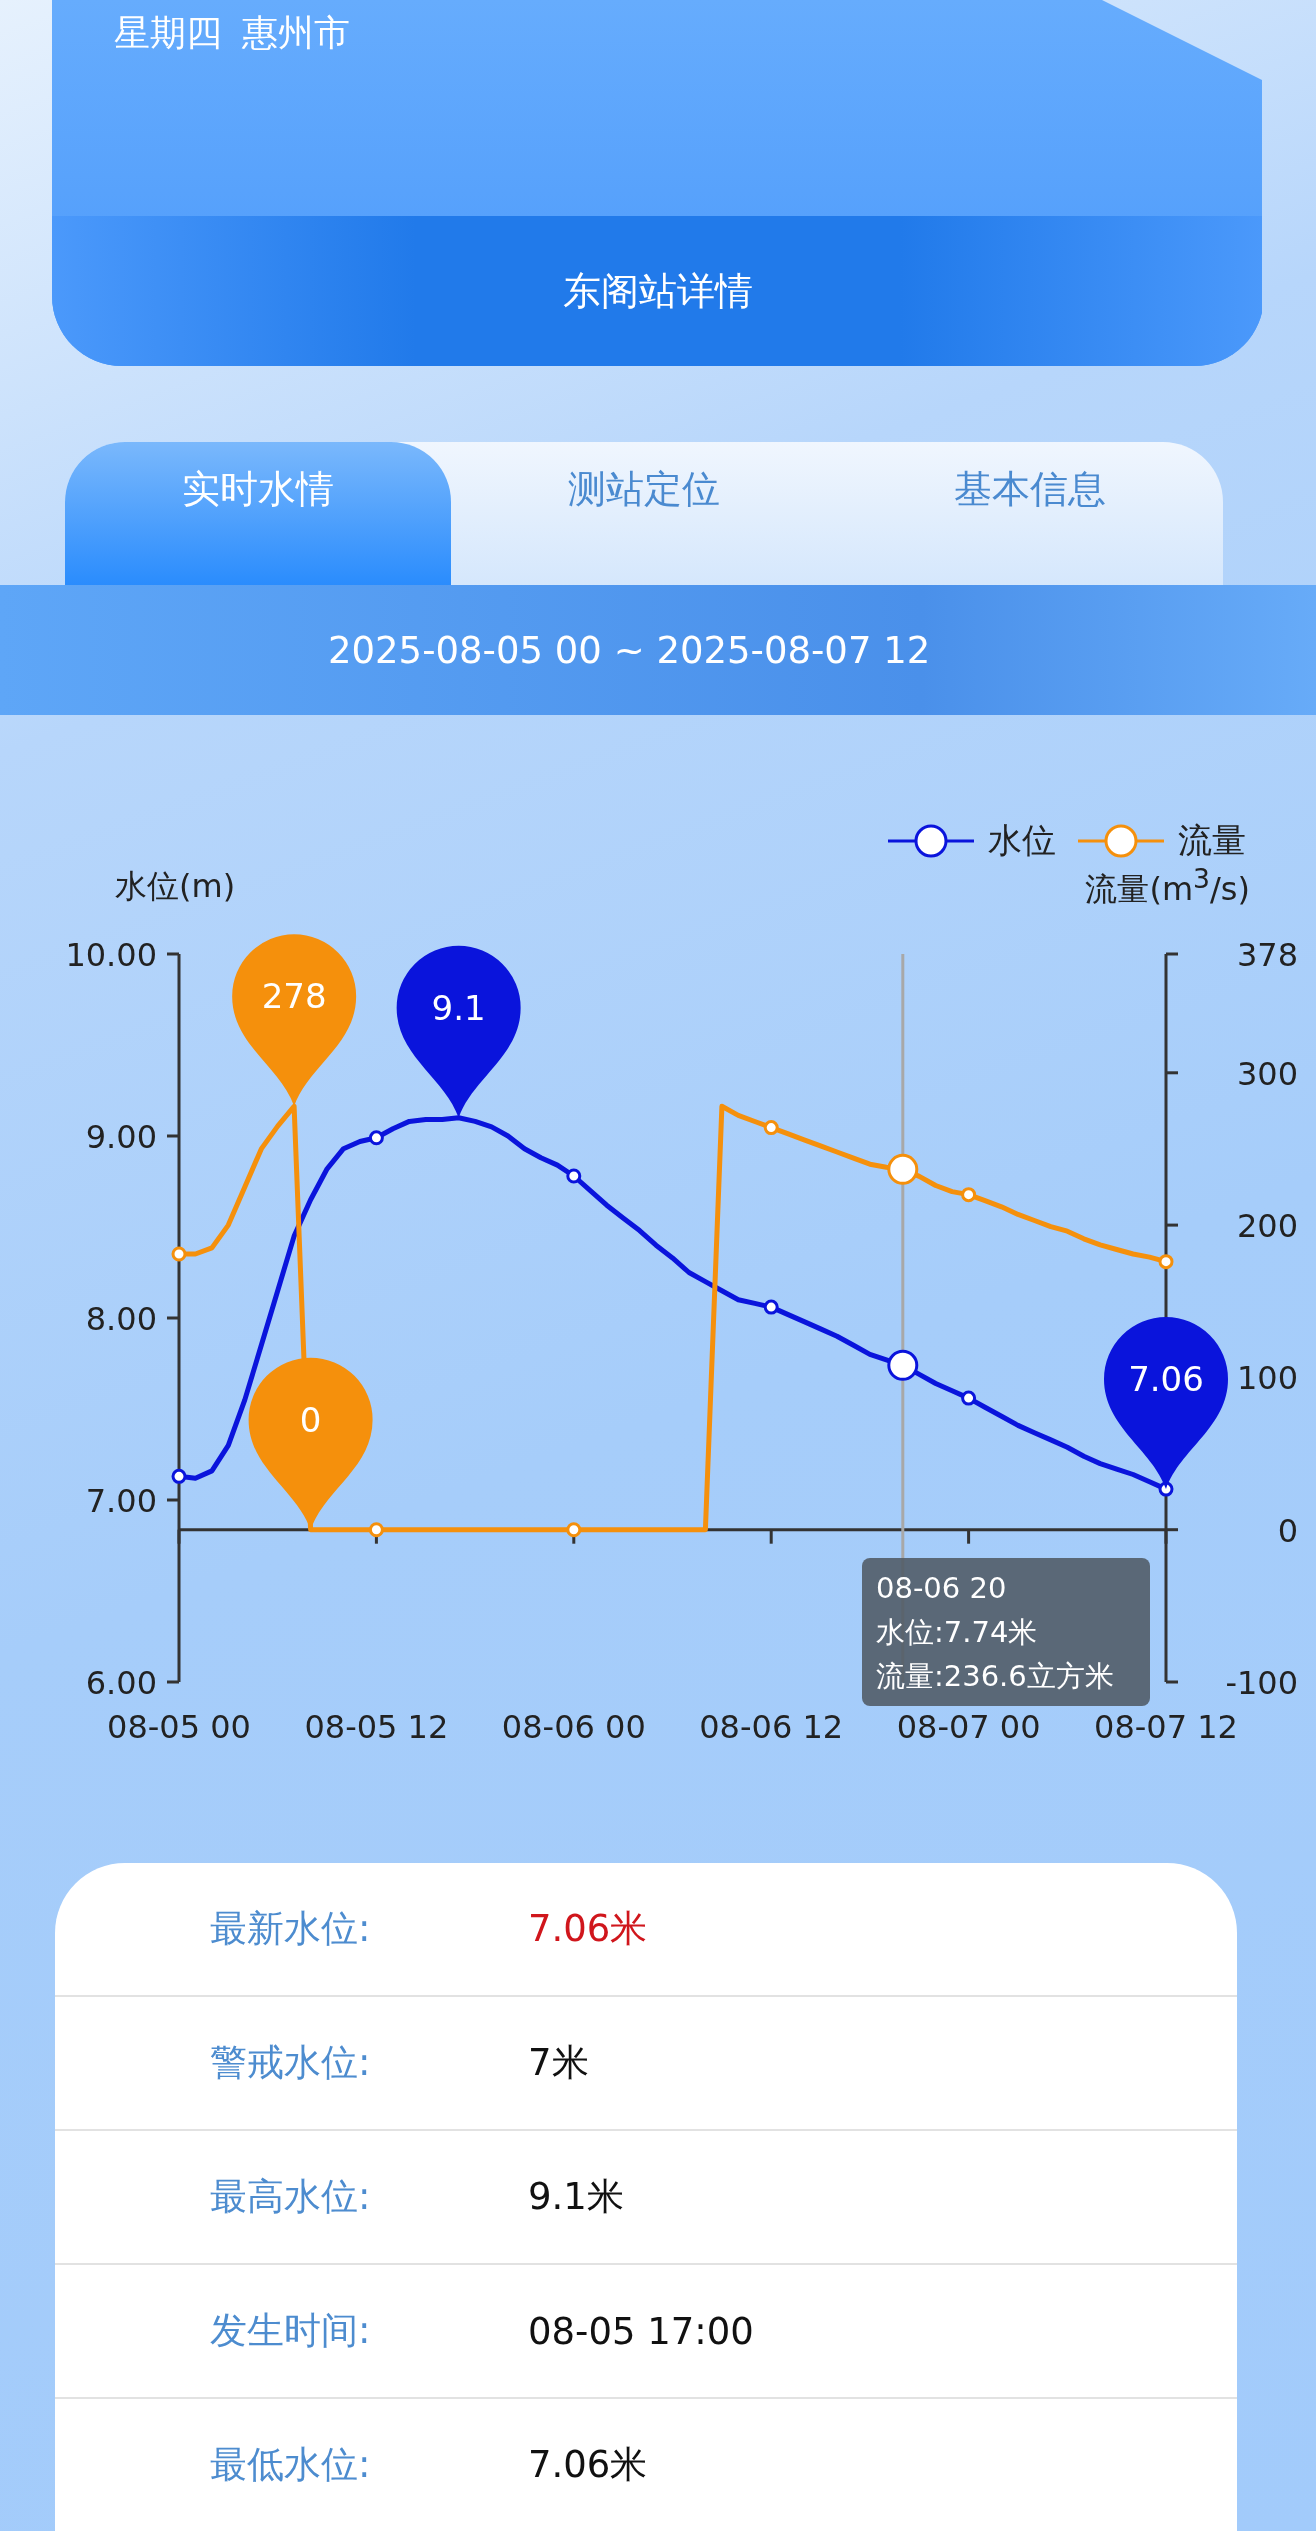 The width and height of the screenshot is (1316, 2531). Describe the element at coordinates (121, 1683) in the screenshot. I see `axis-tick-label: 6.00` at that location.